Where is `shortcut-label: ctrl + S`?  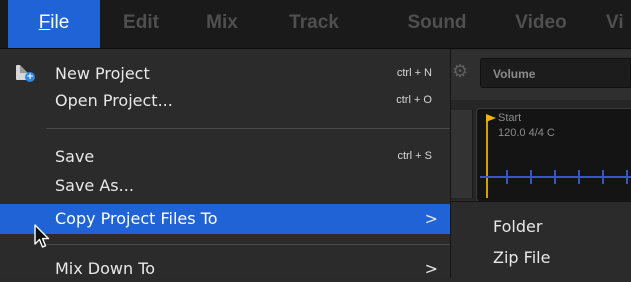
shortcut-label: ctrl + S is located at coordinates (414, 156).